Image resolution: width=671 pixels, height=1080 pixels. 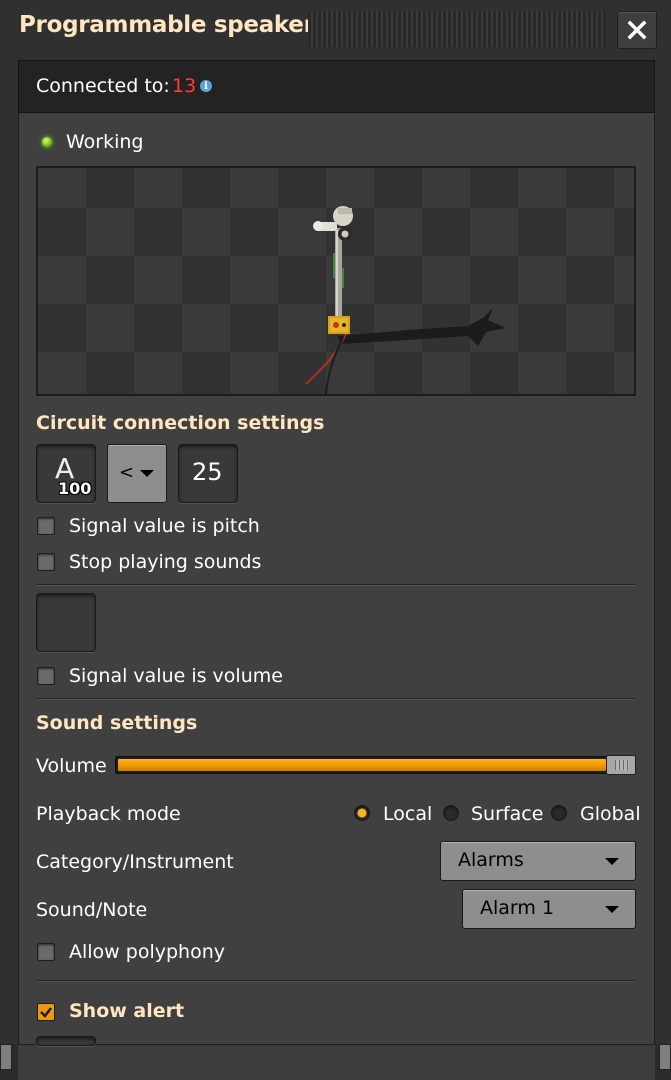 I want to click on signal-volume-checkbox, so click(x=46, y=676).